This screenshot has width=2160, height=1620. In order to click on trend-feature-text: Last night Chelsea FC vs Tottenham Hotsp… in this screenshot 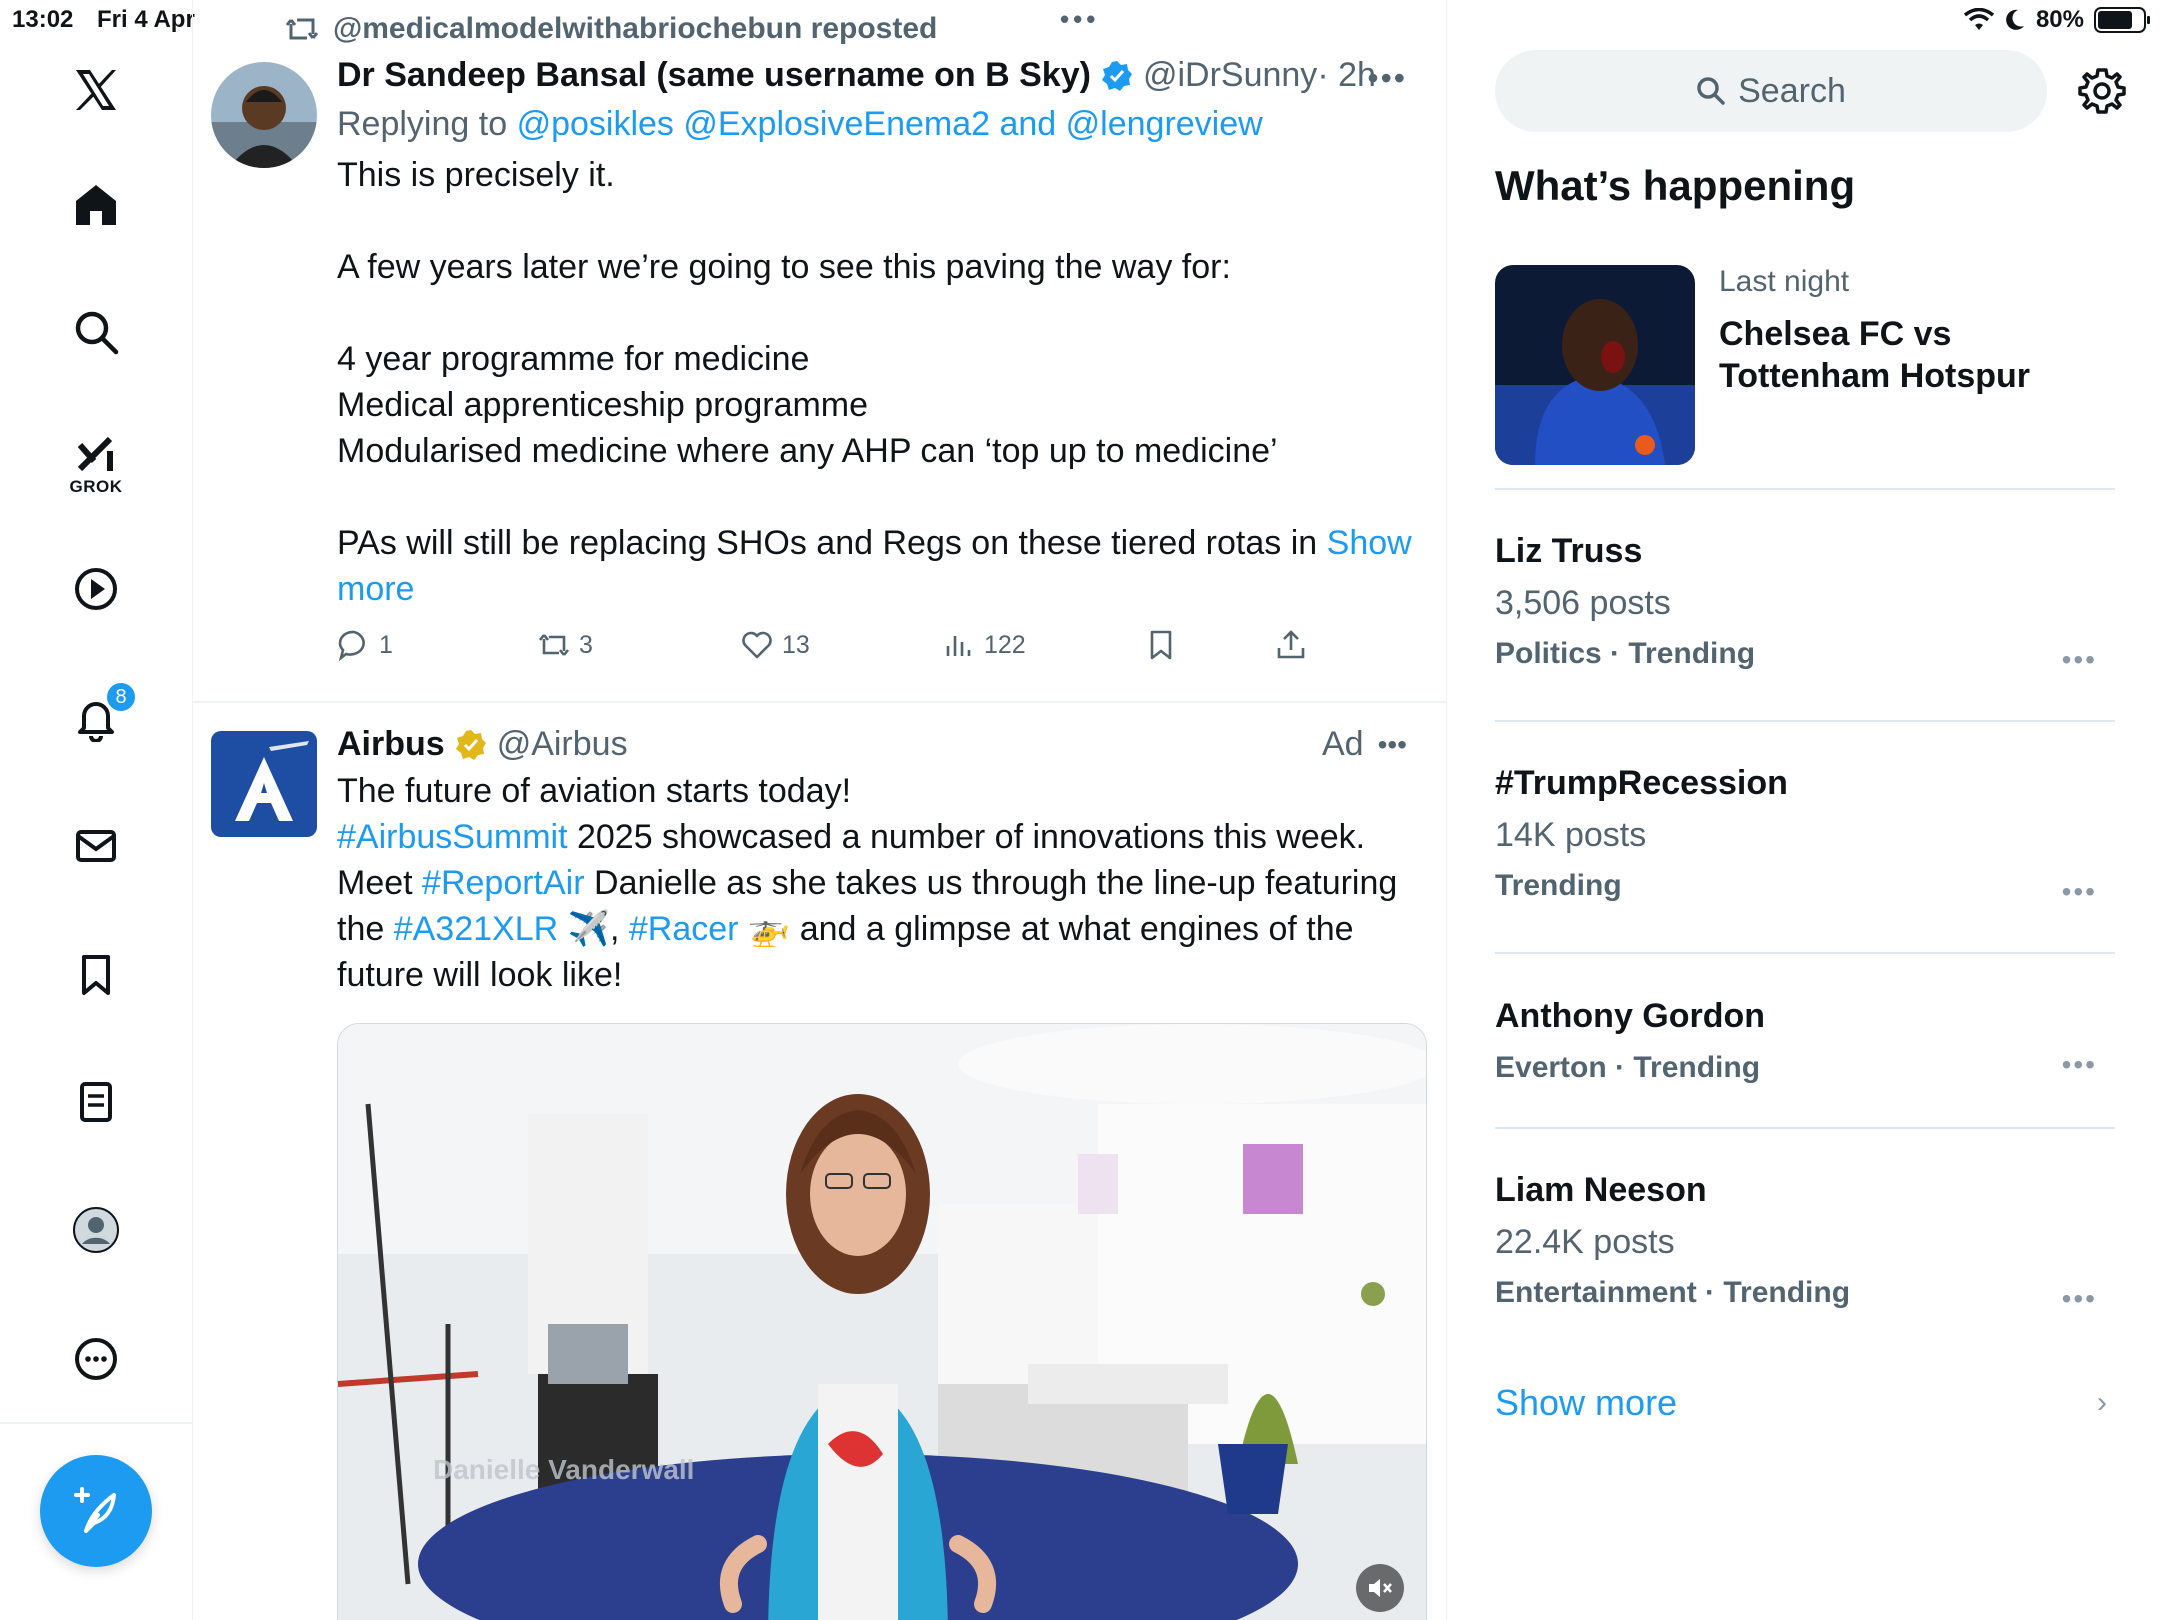, I will do `click(1929, 331)`.